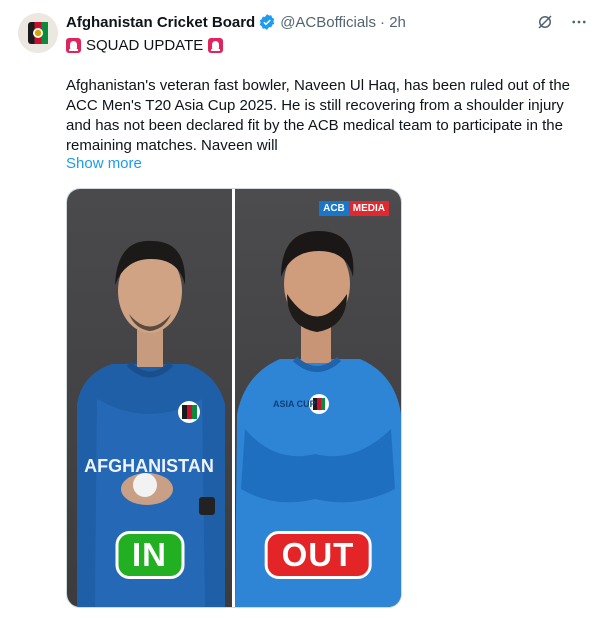 This screenshot has width=599, height=618. Describe the element at coordinates (160, 22) in the screenshot. I see `account-name: Afghanistan Cricket Board` at that location.